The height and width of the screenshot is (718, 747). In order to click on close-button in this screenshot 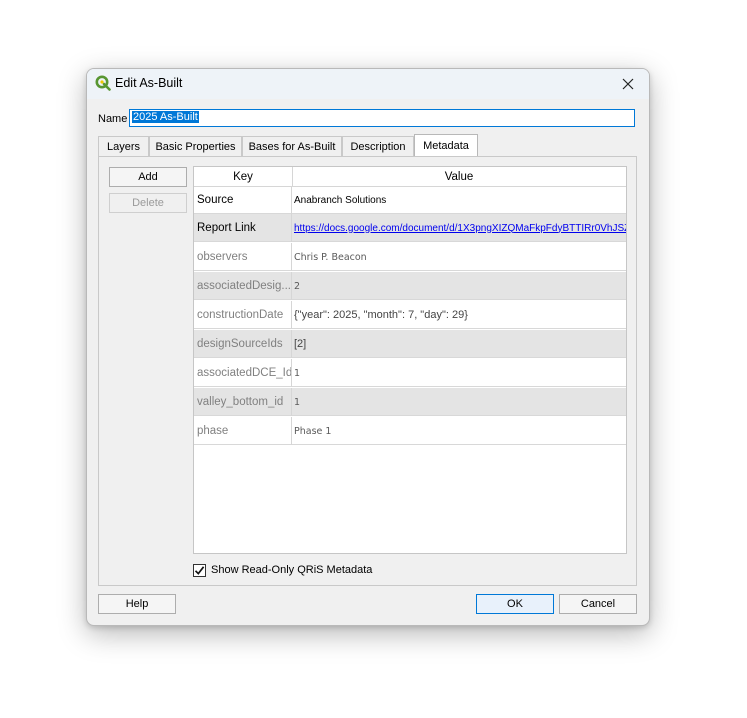, I will do `click(628, 84)`.